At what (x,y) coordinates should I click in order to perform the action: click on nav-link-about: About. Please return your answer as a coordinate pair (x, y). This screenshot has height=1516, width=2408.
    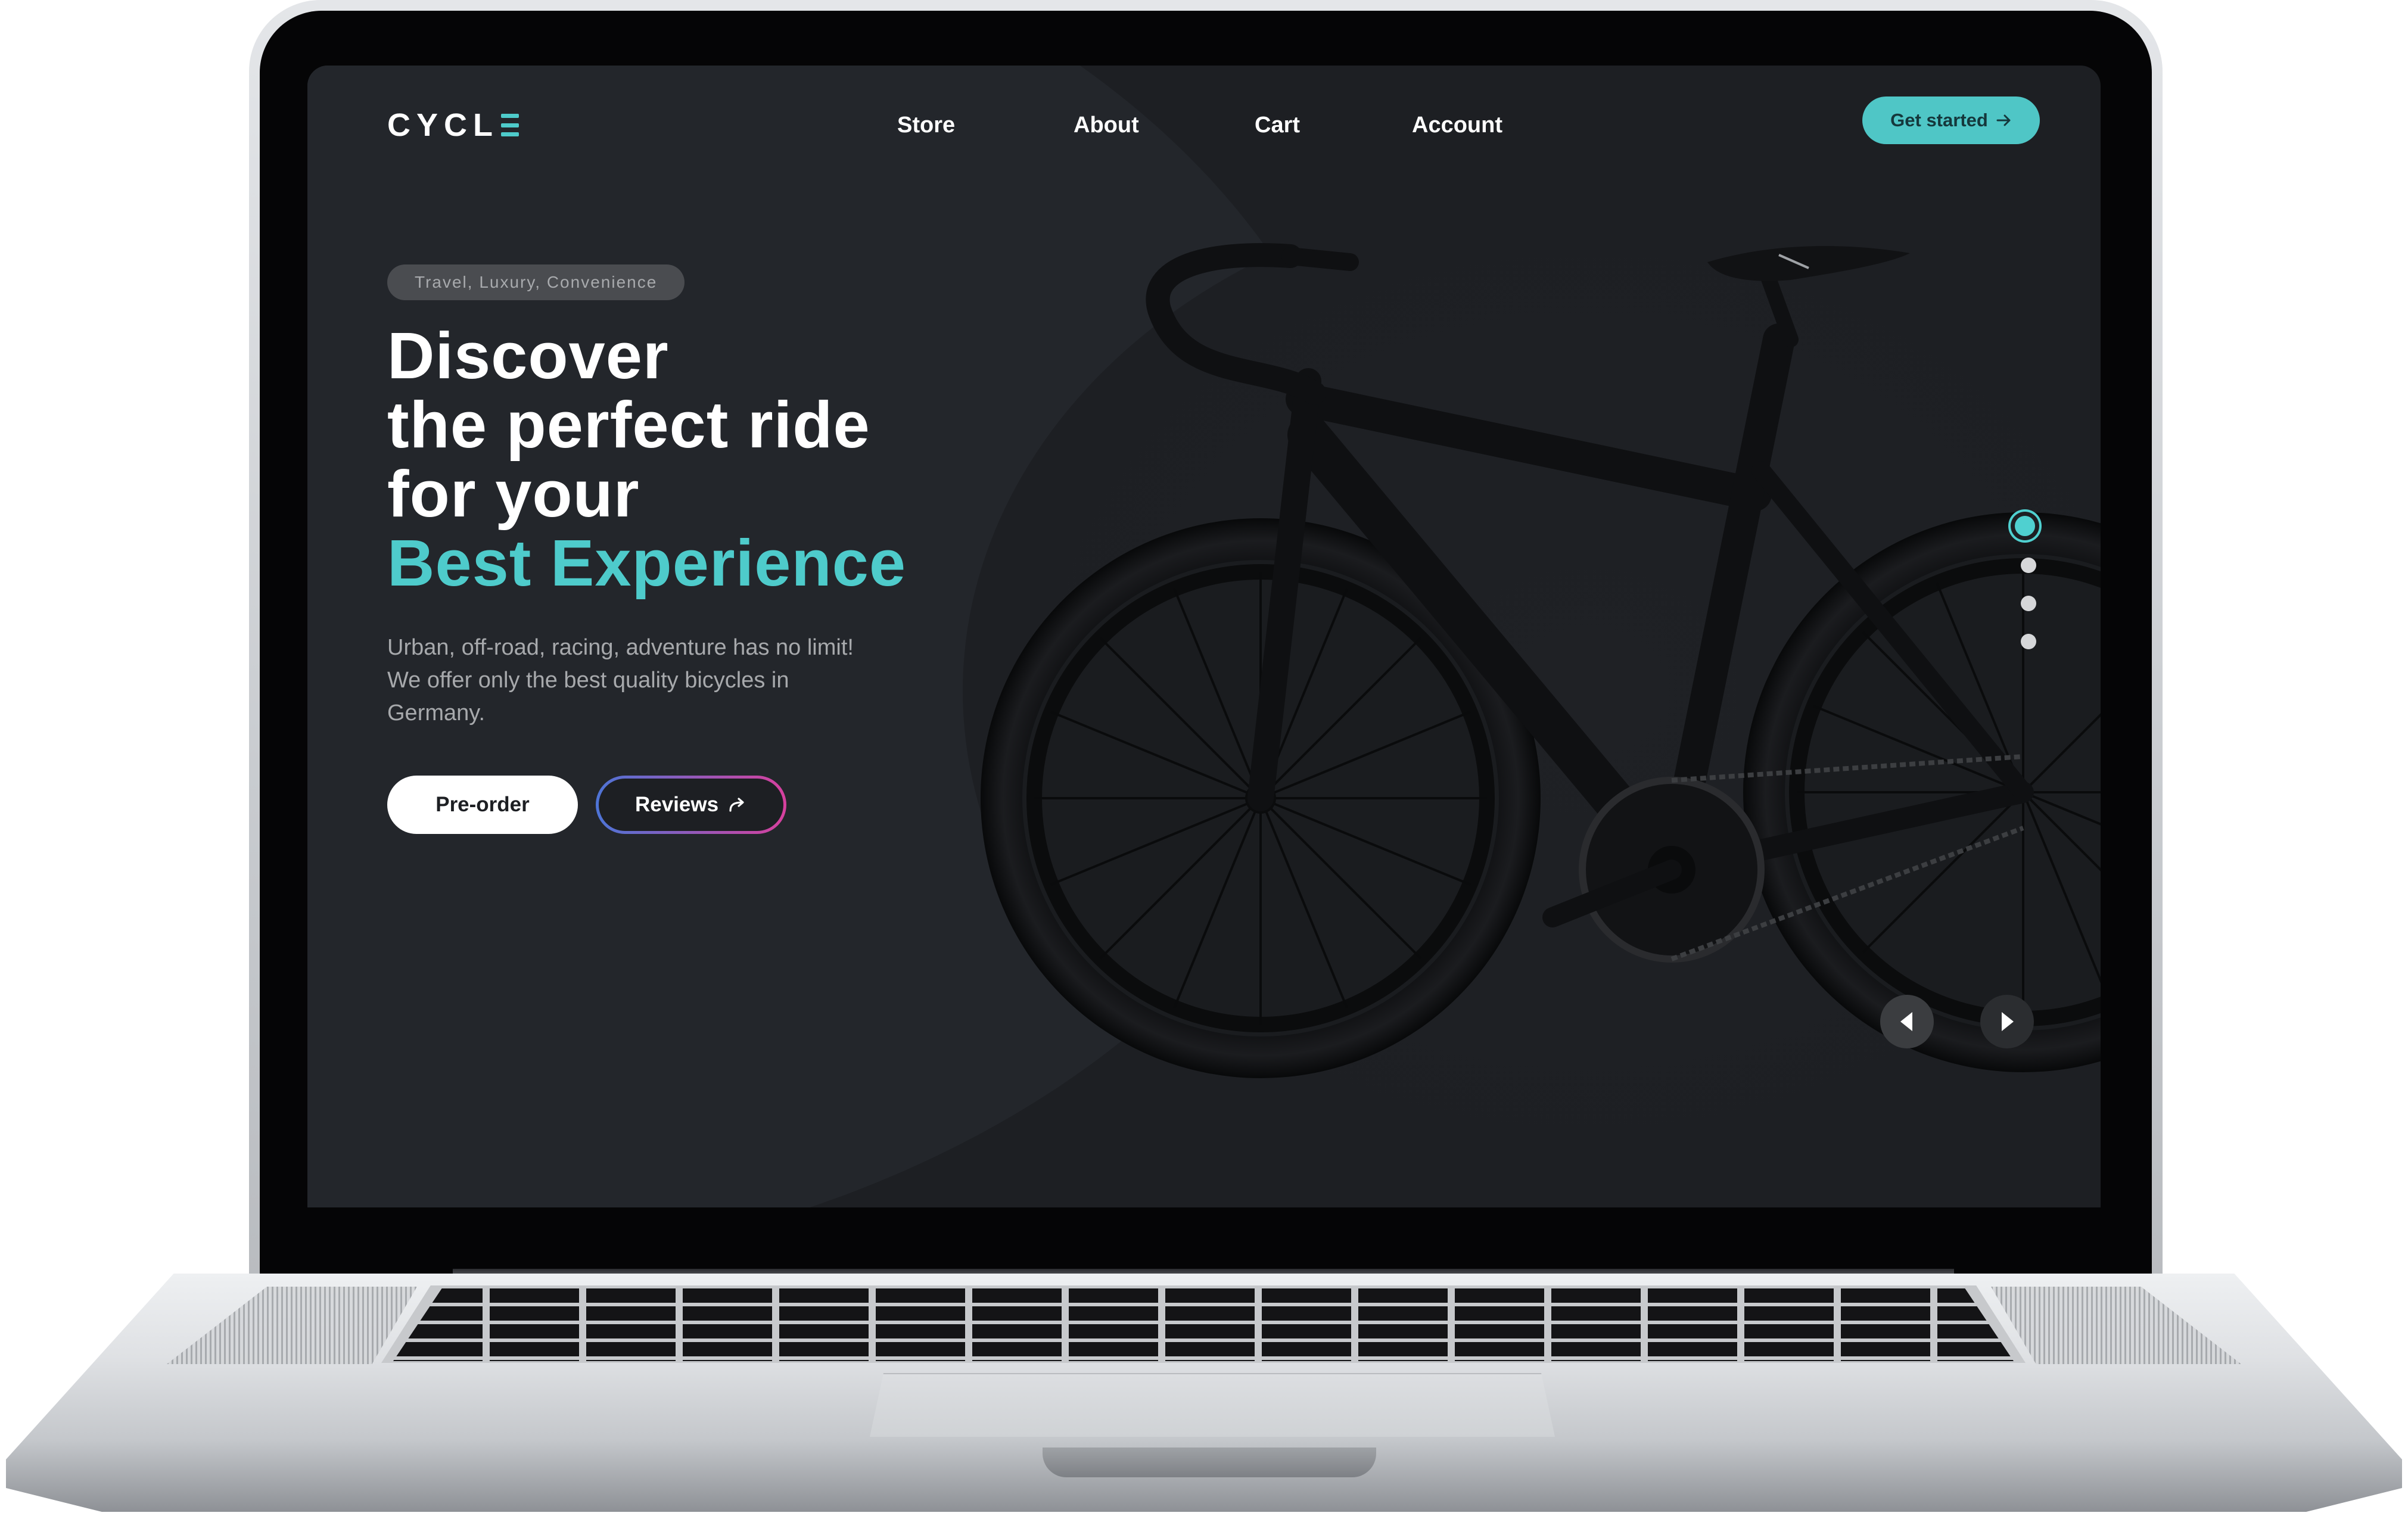
    Looking at the image, I should click on (1106, 125).